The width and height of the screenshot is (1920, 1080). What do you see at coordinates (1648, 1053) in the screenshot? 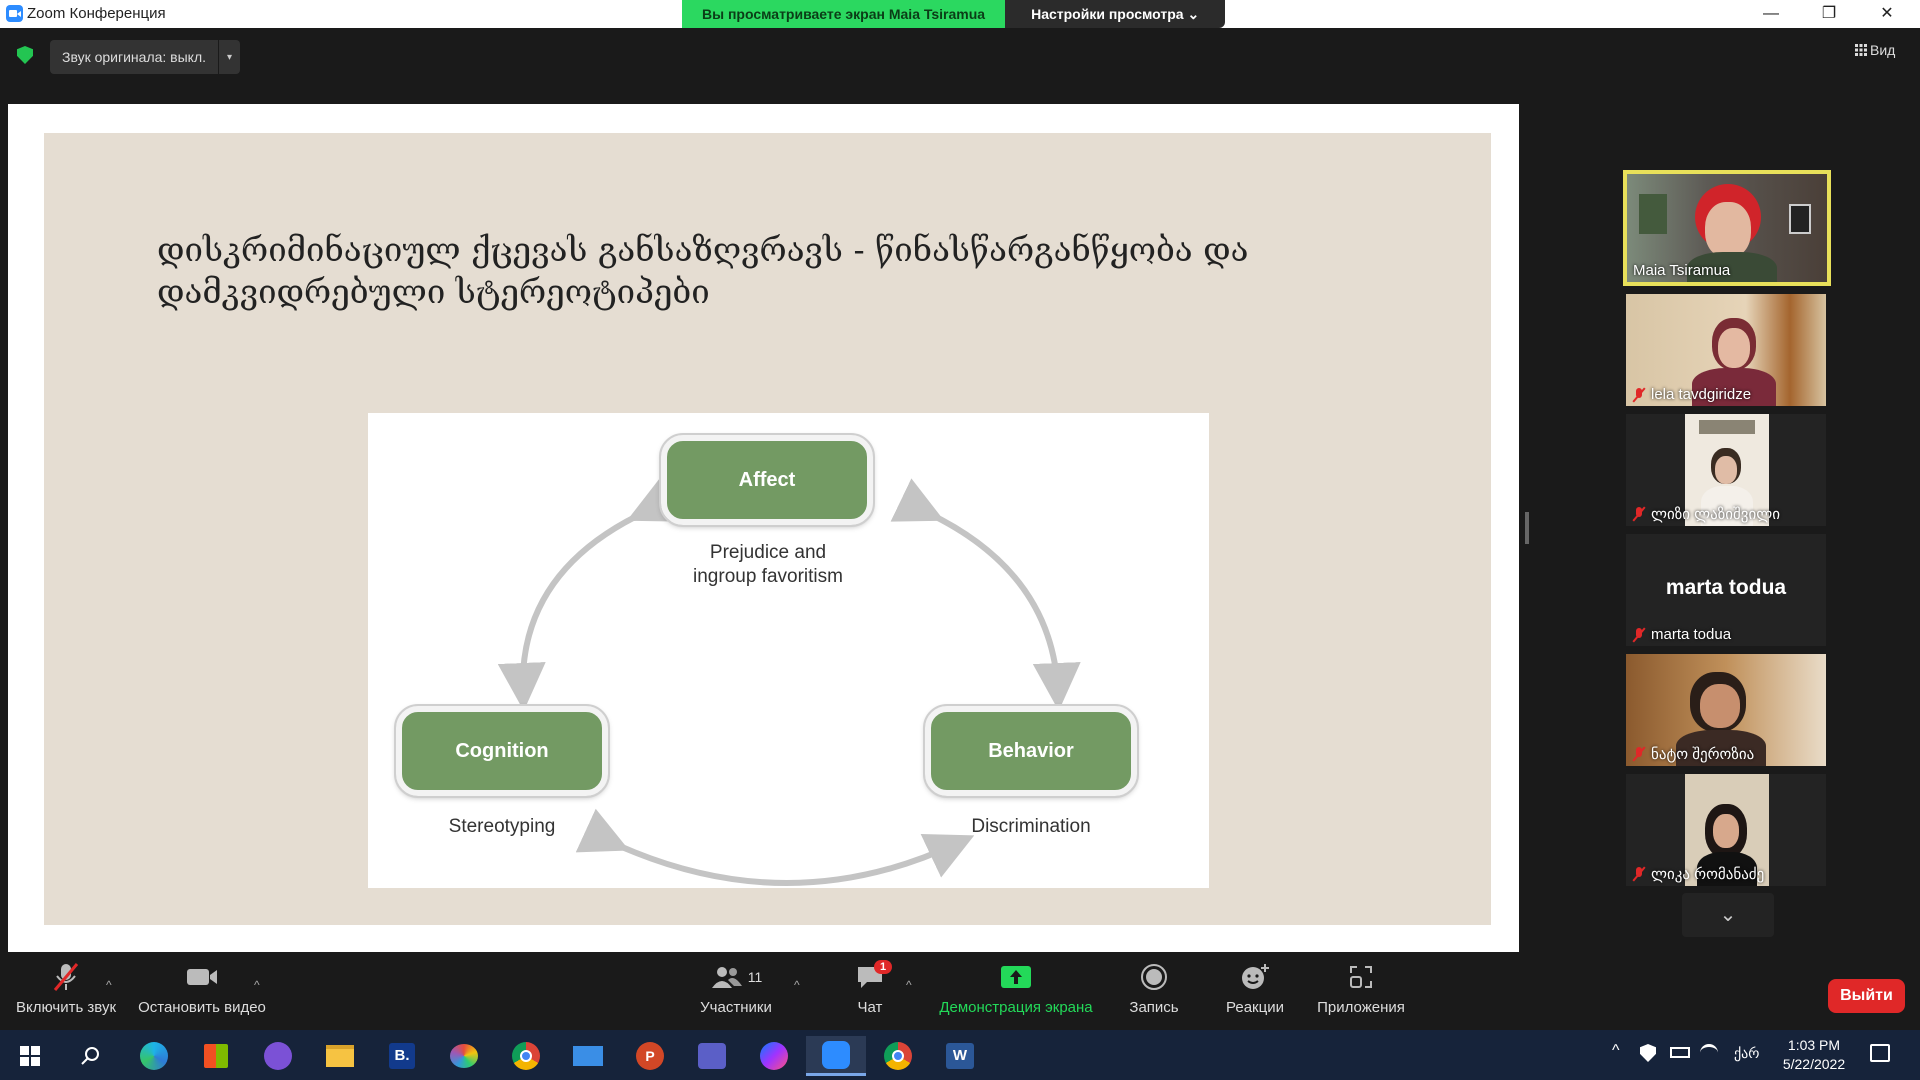
I see `defender-tray-icon` at bounding box center [1648, 1053].